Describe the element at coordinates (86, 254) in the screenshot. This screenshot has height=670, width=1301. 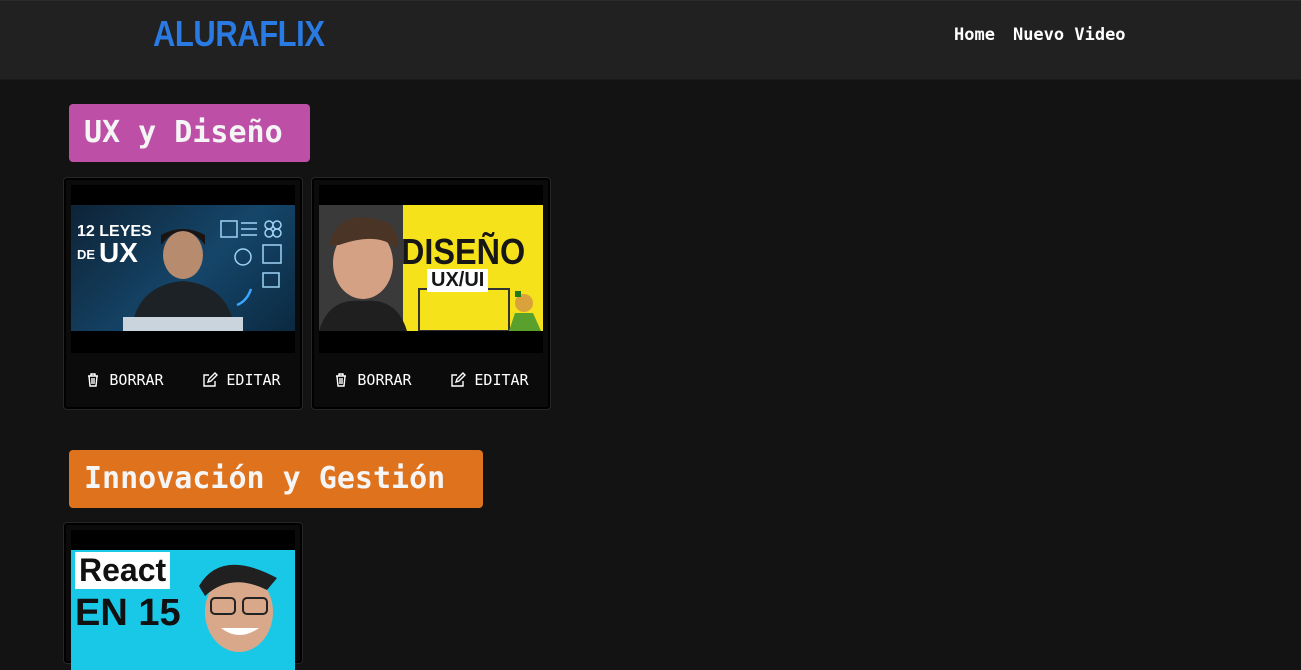
I see `thumbnail-text: DE` at that location.